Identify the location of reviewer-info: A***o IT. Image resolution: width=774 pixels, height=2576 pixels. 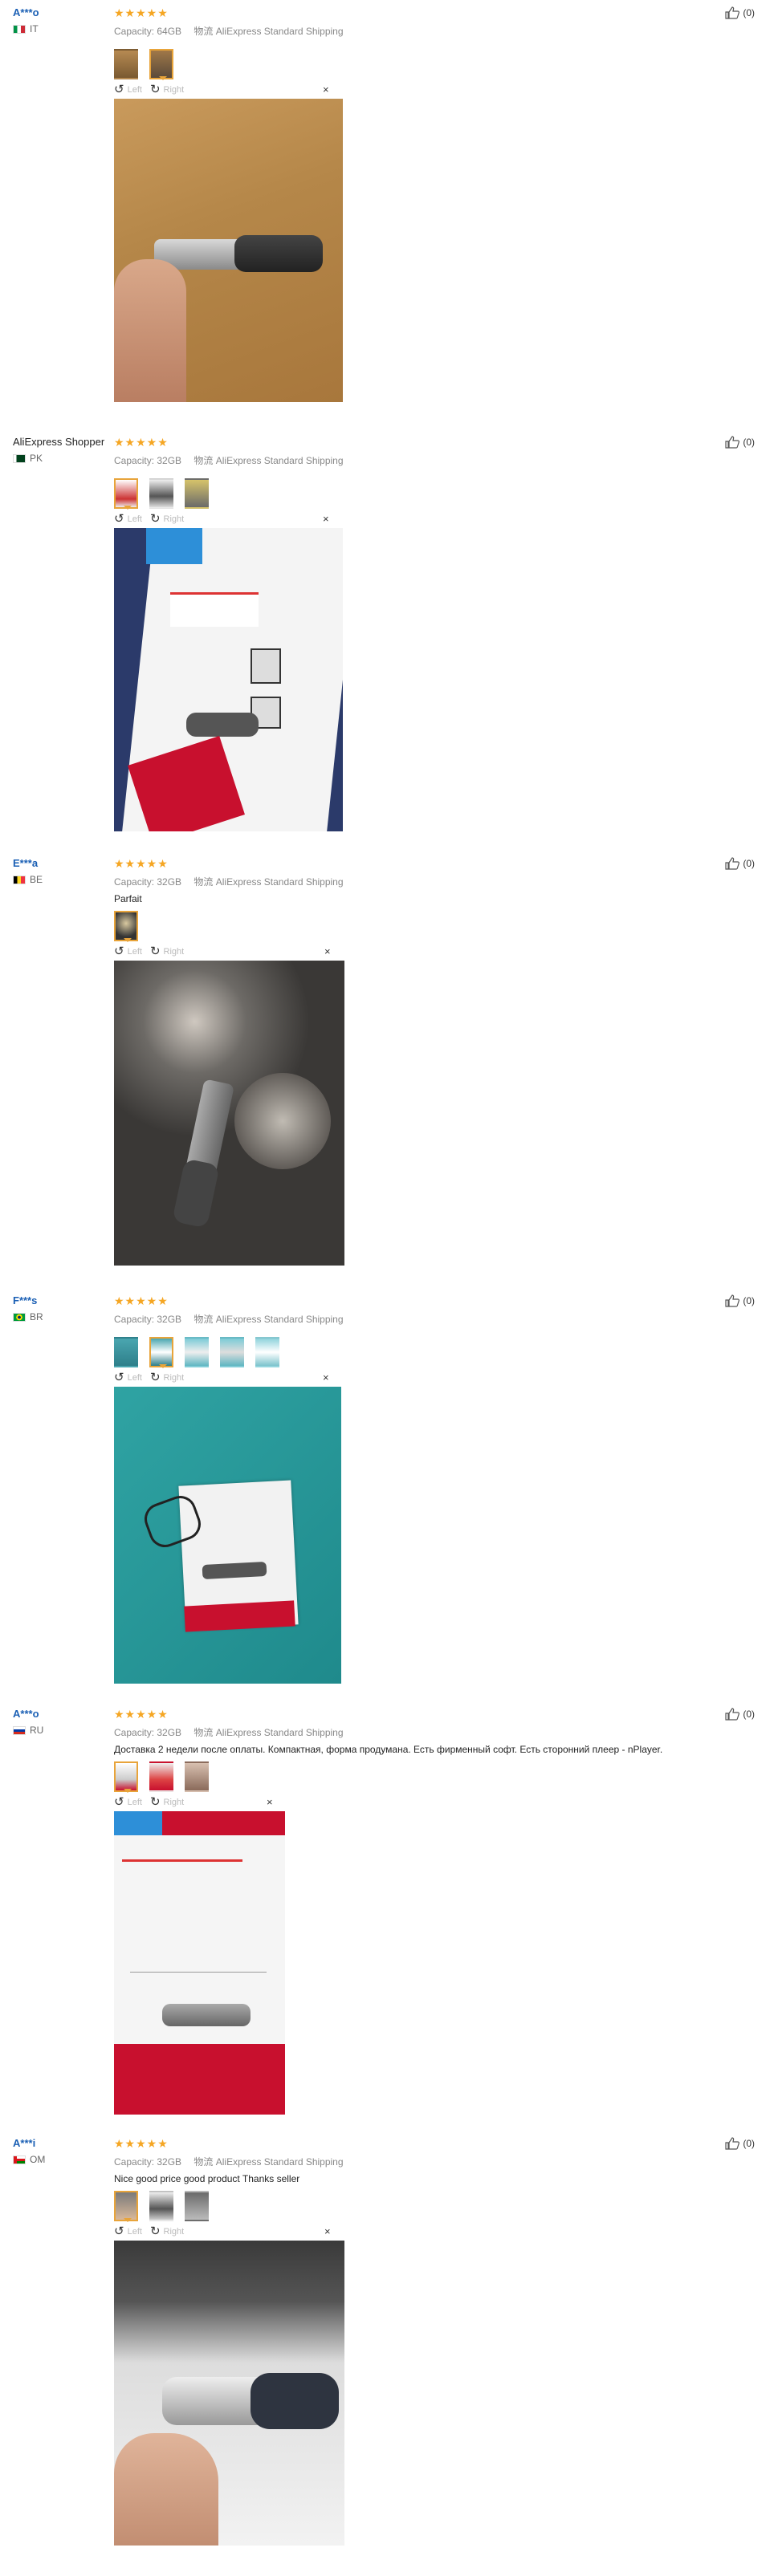
(65, 21).